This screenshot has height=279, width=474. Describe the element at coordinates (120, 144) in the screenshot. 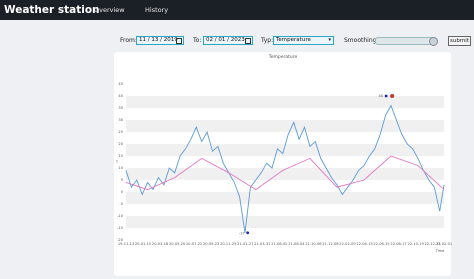

I see `y-tick-label: 20` at that location.